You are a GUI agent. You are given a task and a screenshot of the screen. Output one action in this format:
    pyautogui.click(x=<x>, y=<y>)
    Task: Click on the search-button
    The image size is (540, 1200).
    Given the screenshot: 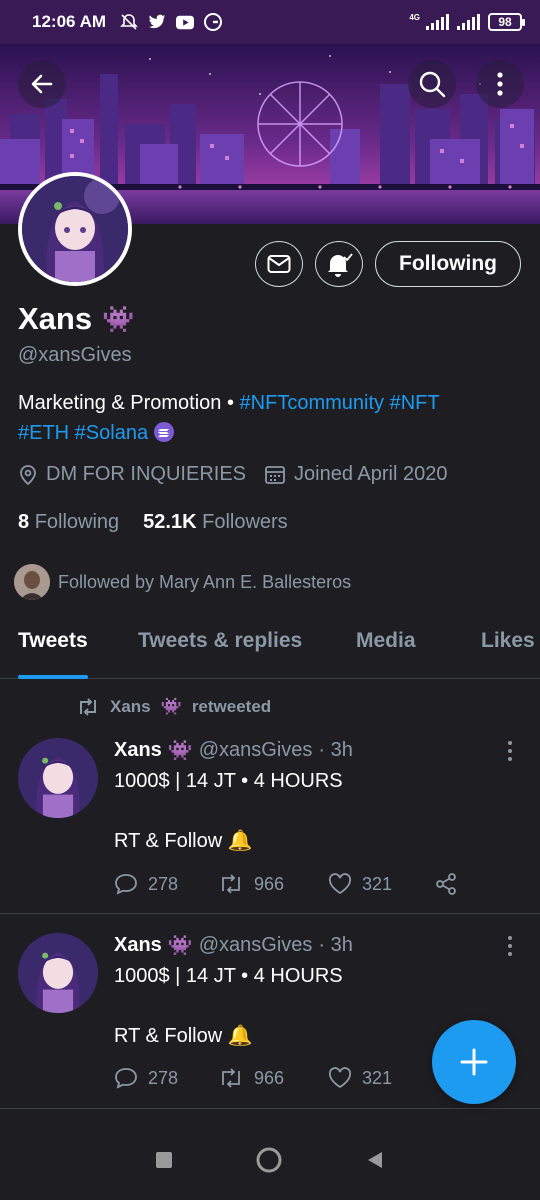 What is the action you would take?
    pyautogui.click(x=432, y=84)
    